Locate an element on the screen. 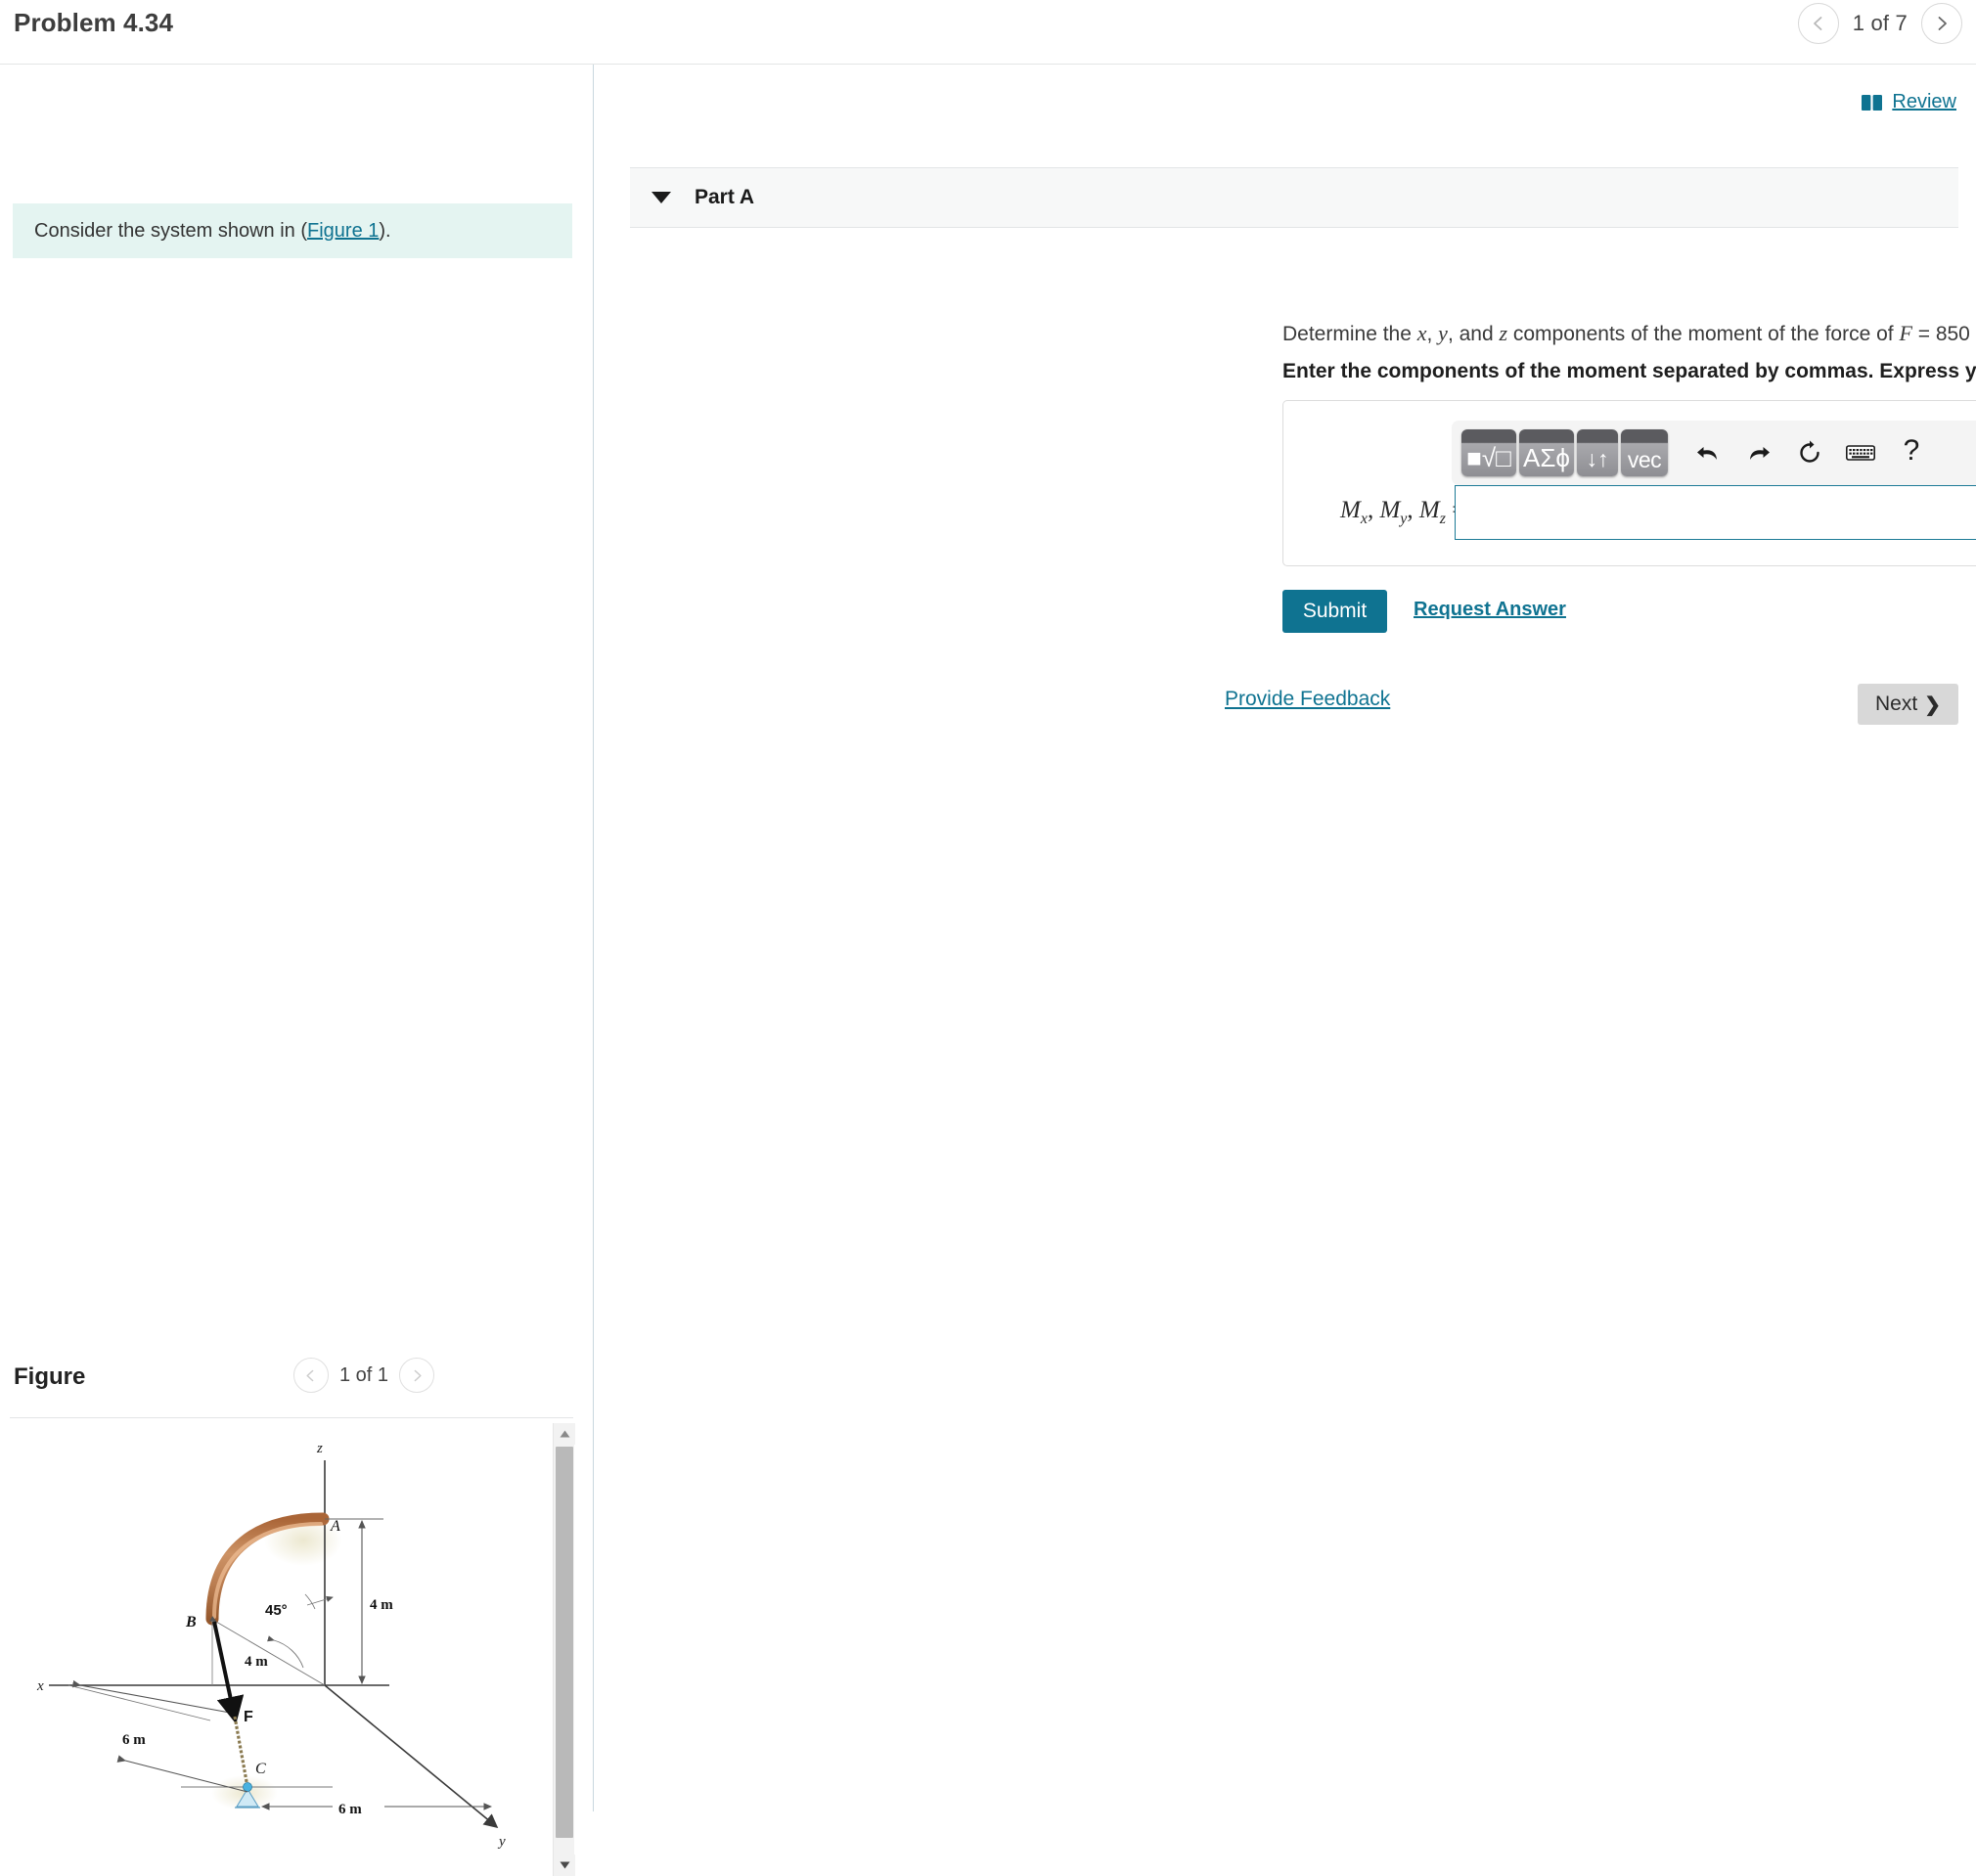 The image size is (1976, 1876). figure-pager: 1 of 1 is located at coordinates (363, 1375).